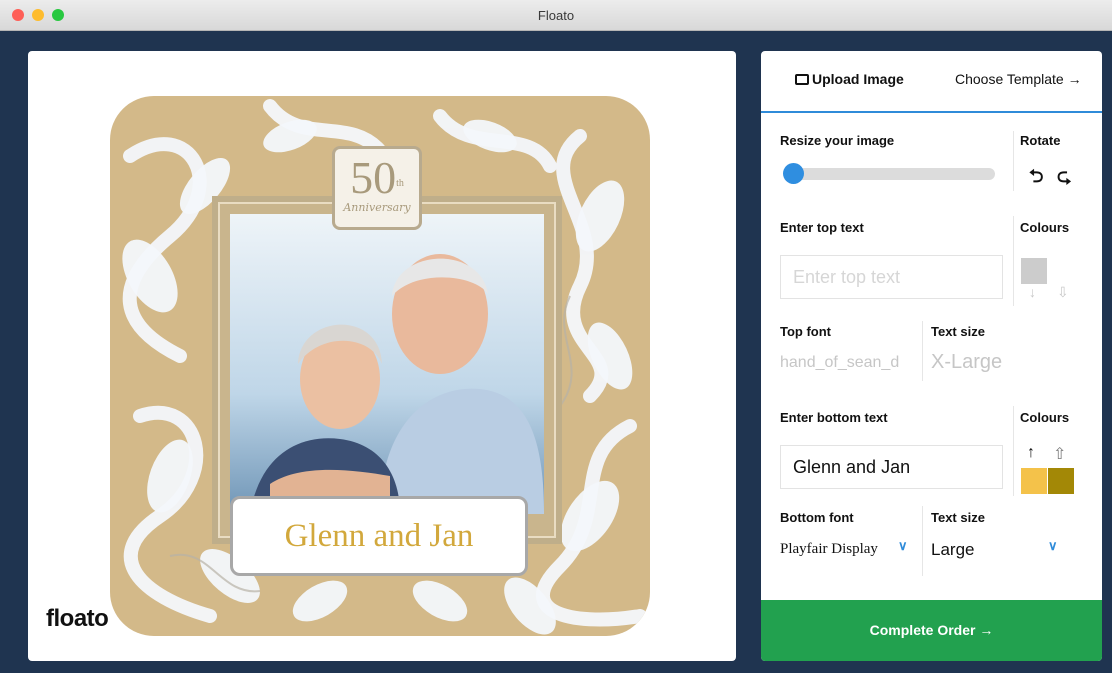 The width and height of the screenshot is (1112, 673). Describe the element at coordinates (966, 362) in the screenshot. I see `top-text-size-select: X-Large` at that location.